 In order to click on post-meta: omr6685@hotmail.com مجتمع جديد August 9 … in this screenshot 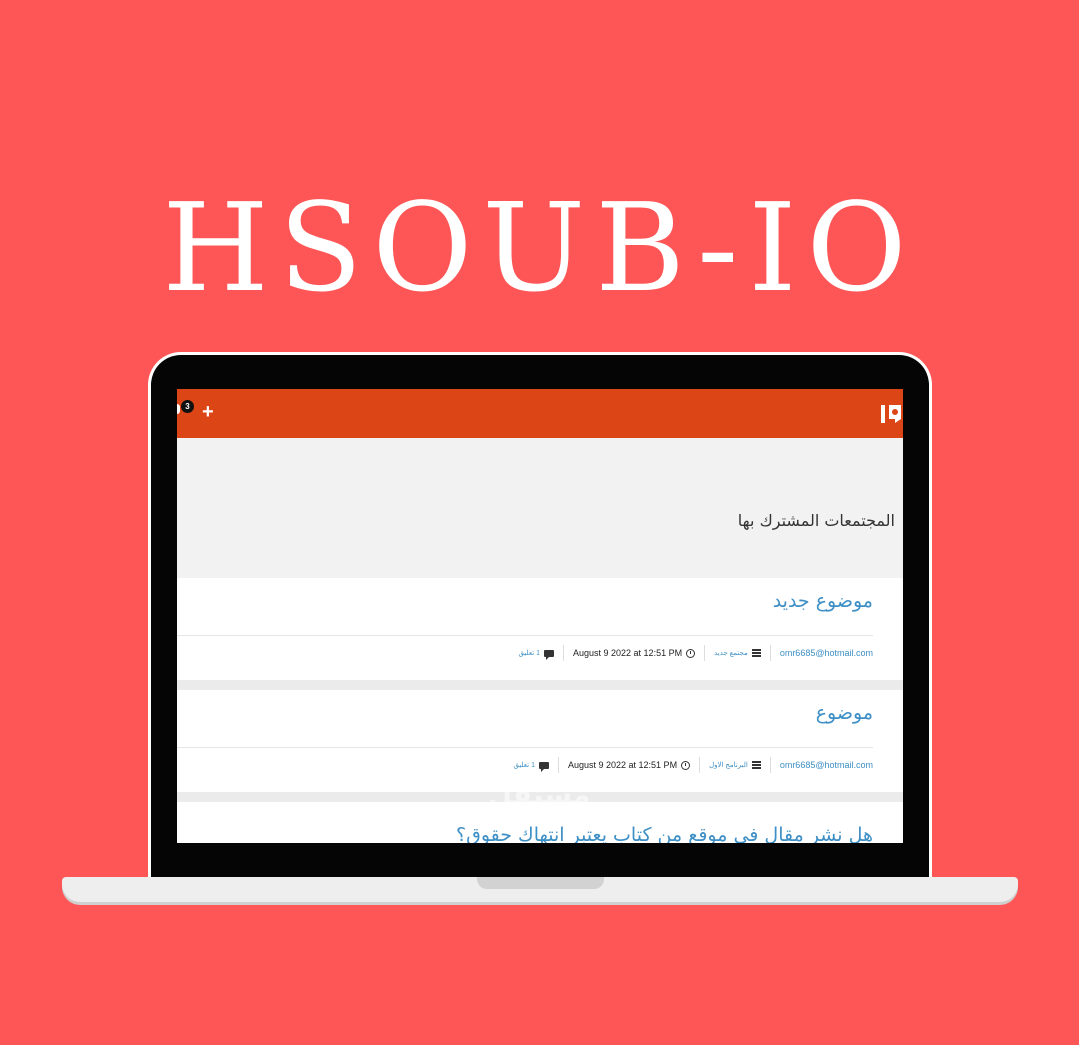, I will do `click(696, 653)`.